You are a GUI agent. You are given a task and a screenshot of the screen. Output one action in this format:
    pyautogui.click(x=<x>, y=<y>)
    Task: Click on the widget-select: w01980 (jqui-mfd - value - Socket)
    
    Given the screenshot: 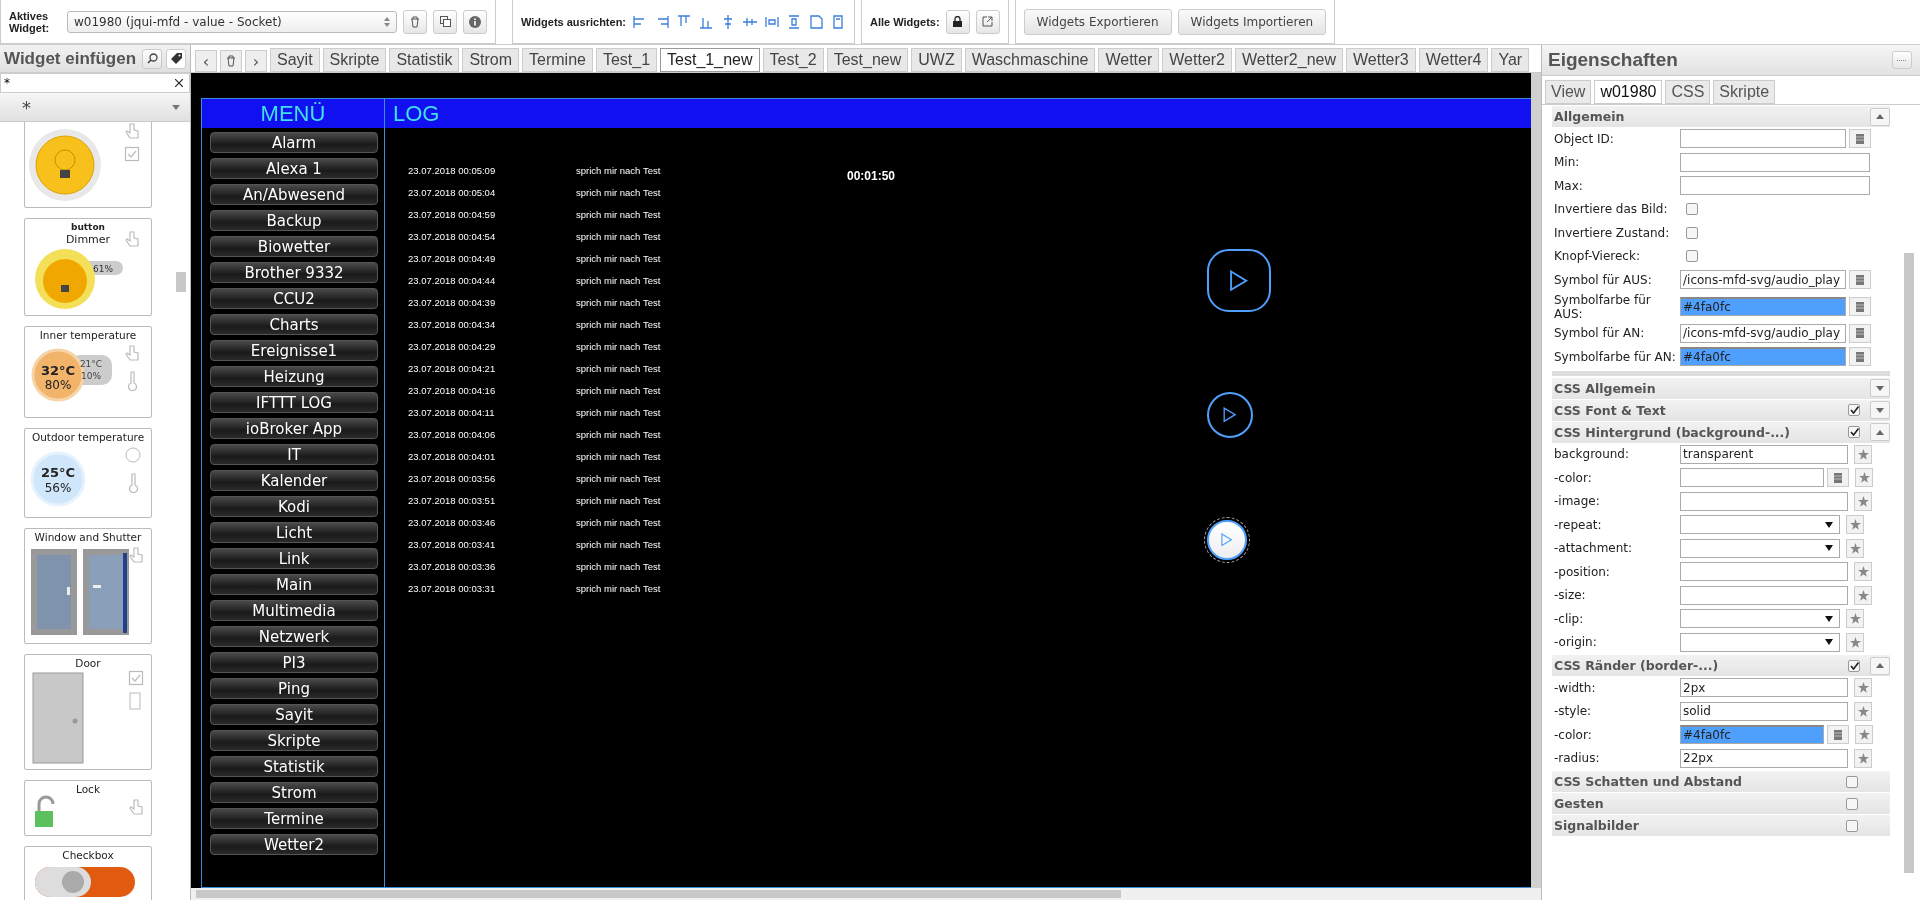 What is the action you would take?
    pyautogui.click(x=232, y=21)
    